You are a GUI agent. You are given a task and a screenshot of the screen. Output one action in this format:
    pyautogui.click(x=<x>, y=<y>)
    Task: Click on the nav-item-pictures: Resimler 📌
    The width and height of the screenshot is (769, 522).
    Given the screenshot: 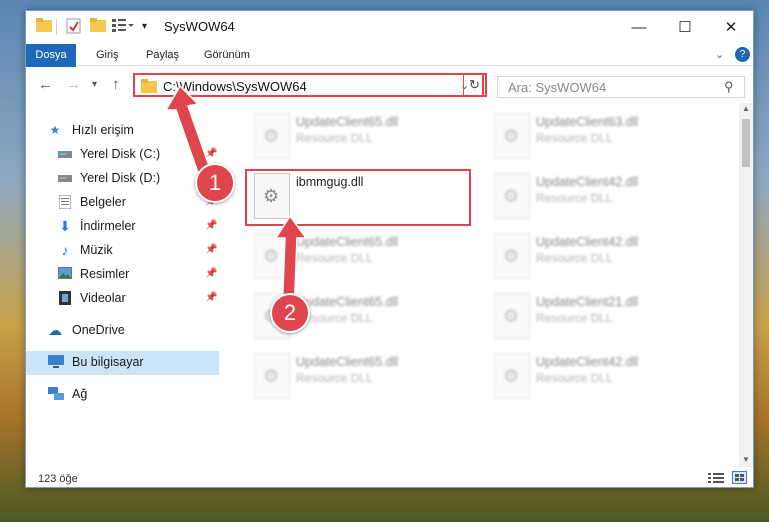 What is the action you would take?
    pyautogui.click(x=122, y=275)
    